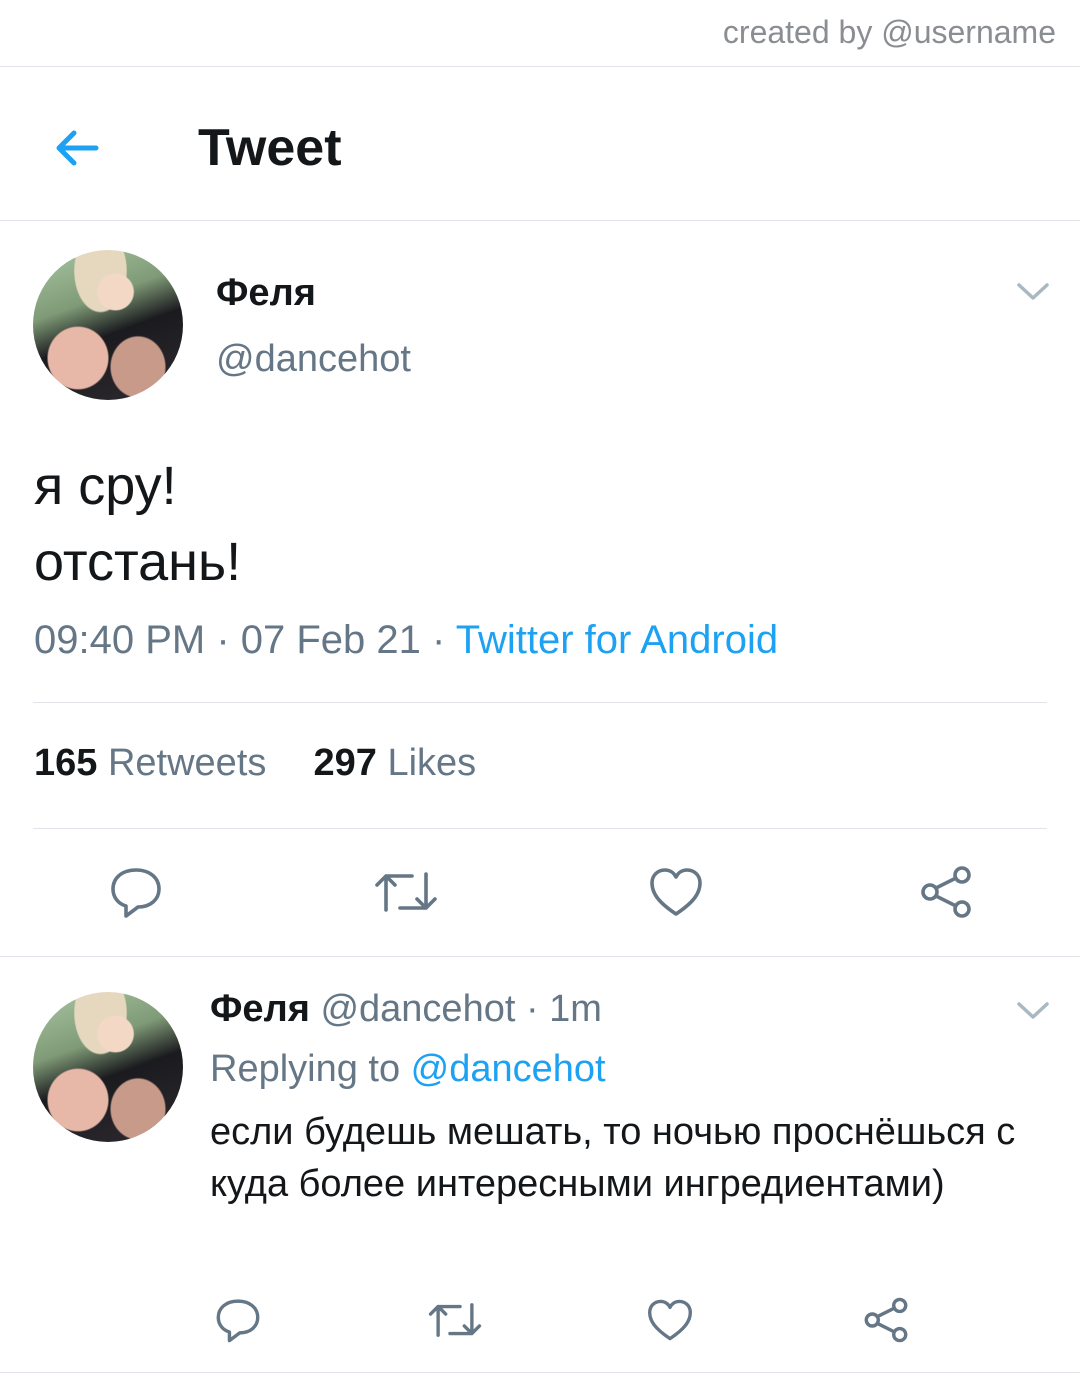 The image size is (1080, 1390). What do you see at coordinates (187, 763) in the screenshot?
I see `retweets-label: Retweets` at bounding box center [187, 763].